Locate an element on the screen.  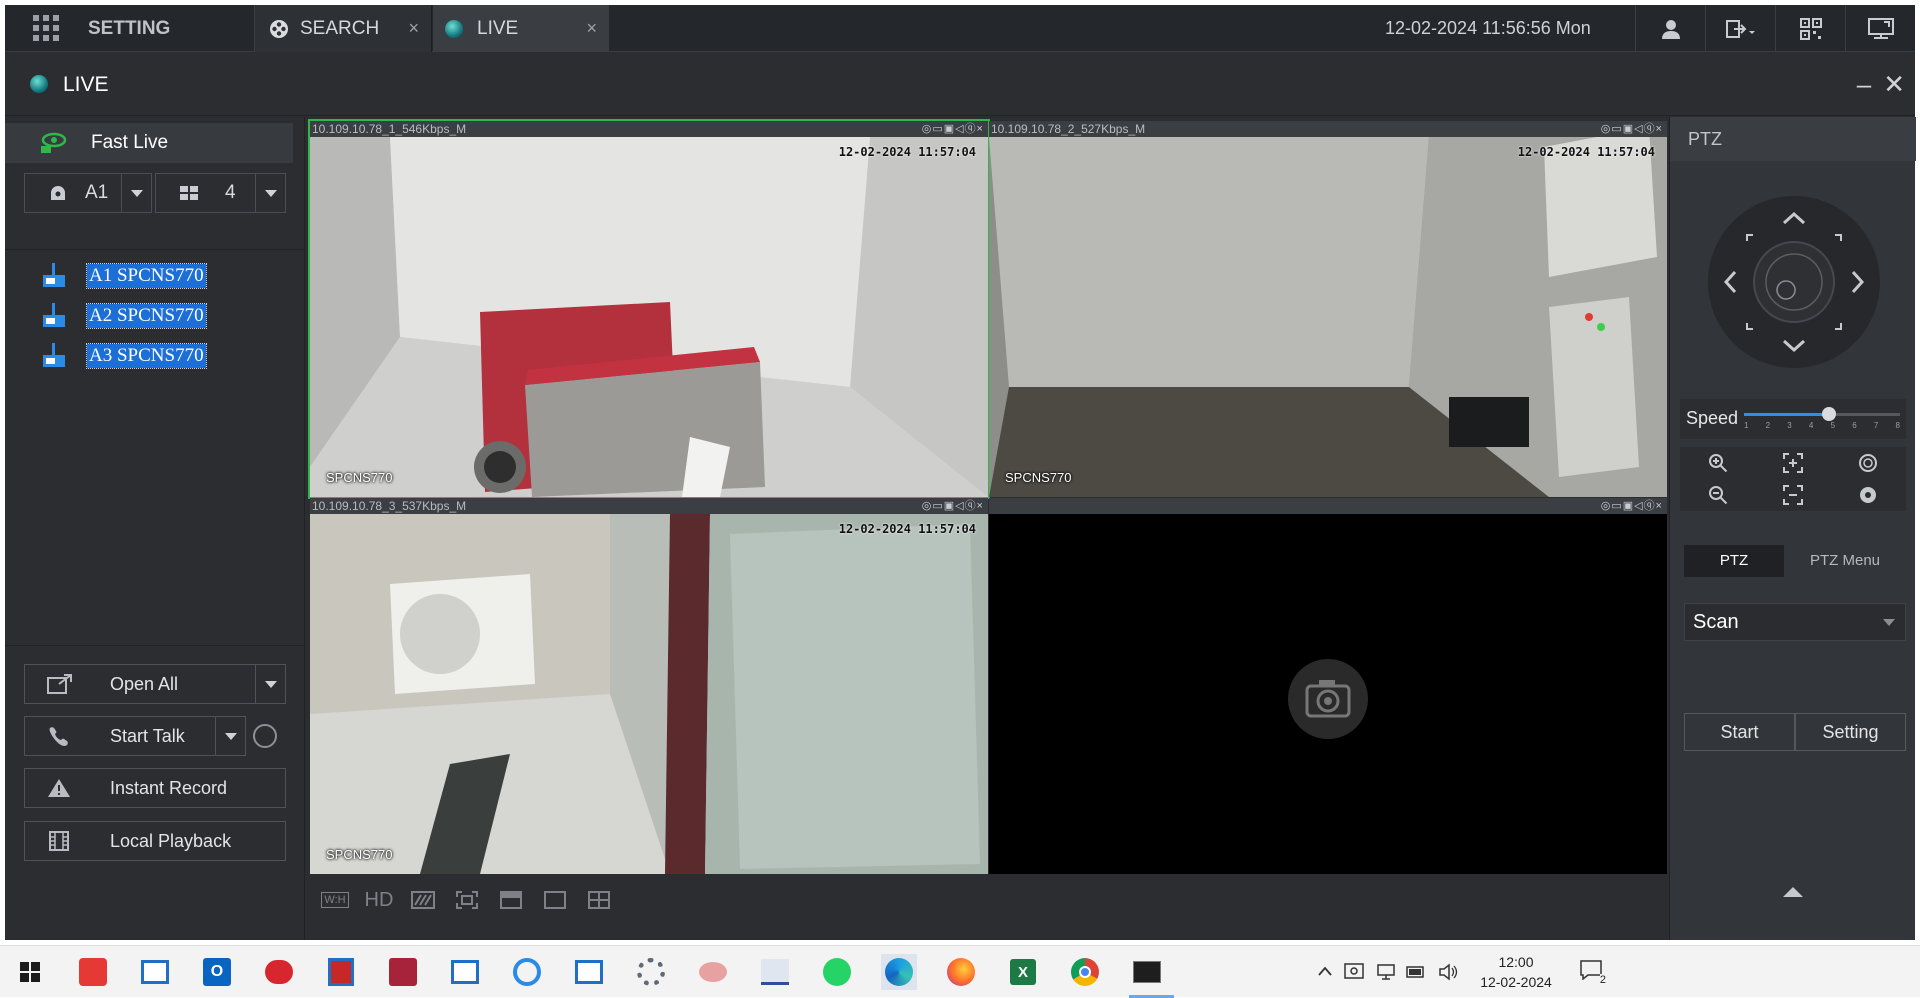
ptz-direction-pad is located at coordinates (1794, 282).